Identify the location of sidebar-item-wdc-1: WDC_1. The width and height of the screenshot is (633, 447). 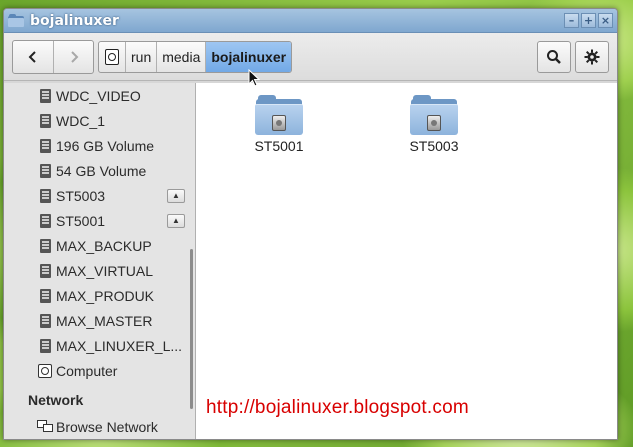
(99, 120).